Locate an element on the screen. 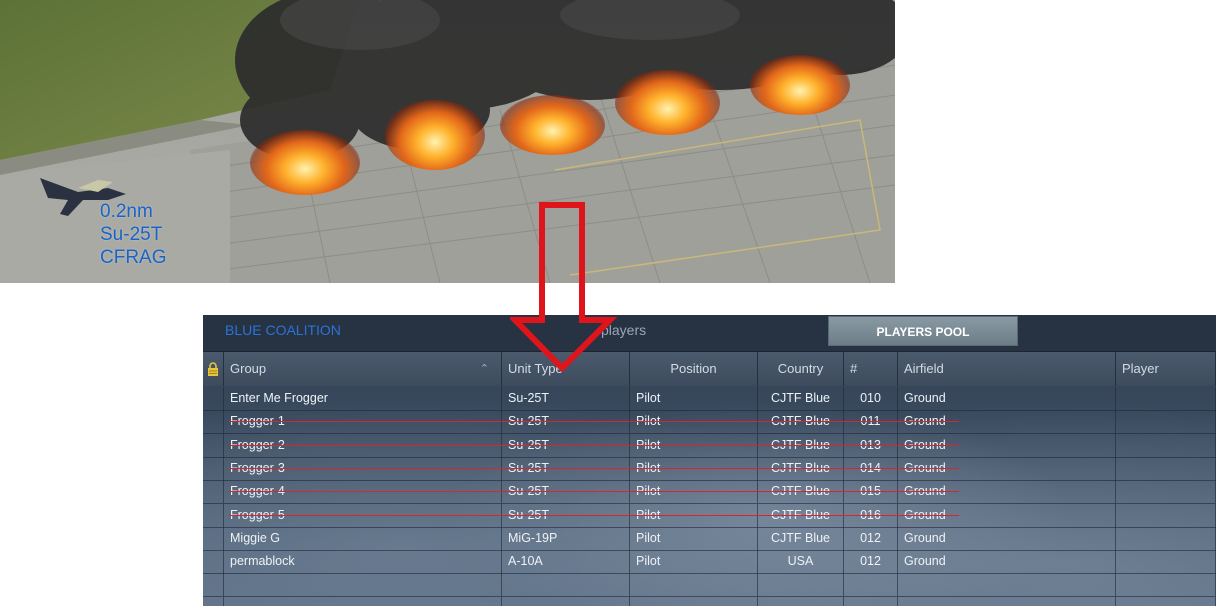 The width and height of the screenshot is (1216, 606). column-header-airfield: Airfield is located at coordinates (1007, 369).